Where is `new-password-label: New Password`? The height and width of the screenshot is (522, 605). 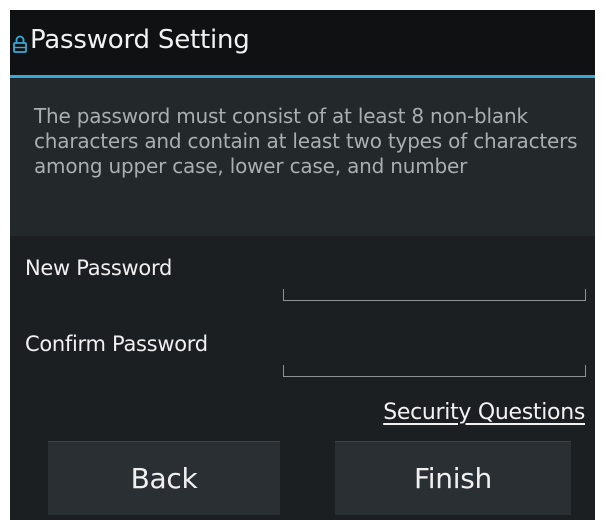 new-password-label: New Password is located at coordinates (98, 268).